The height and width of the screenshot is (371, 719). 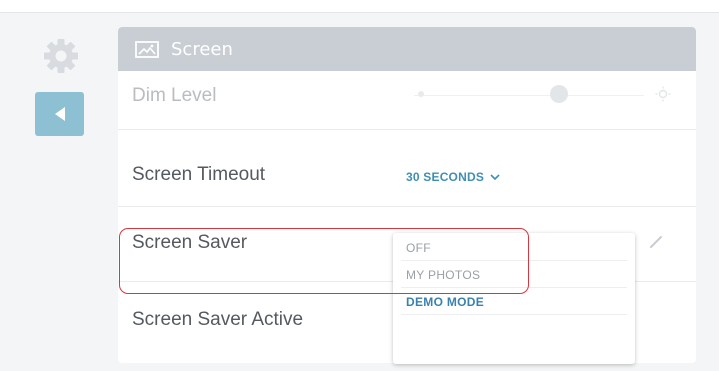 I want to click on gear-icon, so click(x=61, y=56).